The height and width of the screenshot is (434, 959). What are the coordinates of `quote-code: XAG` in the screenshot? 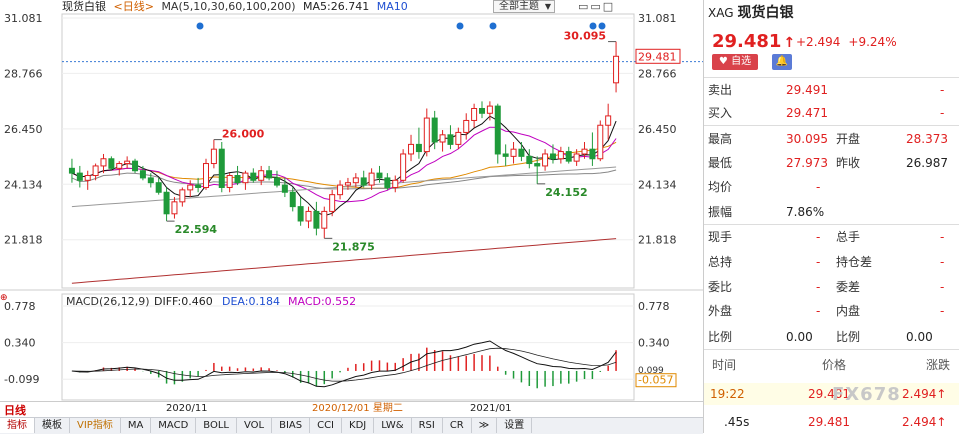 It's located at (721, 13).